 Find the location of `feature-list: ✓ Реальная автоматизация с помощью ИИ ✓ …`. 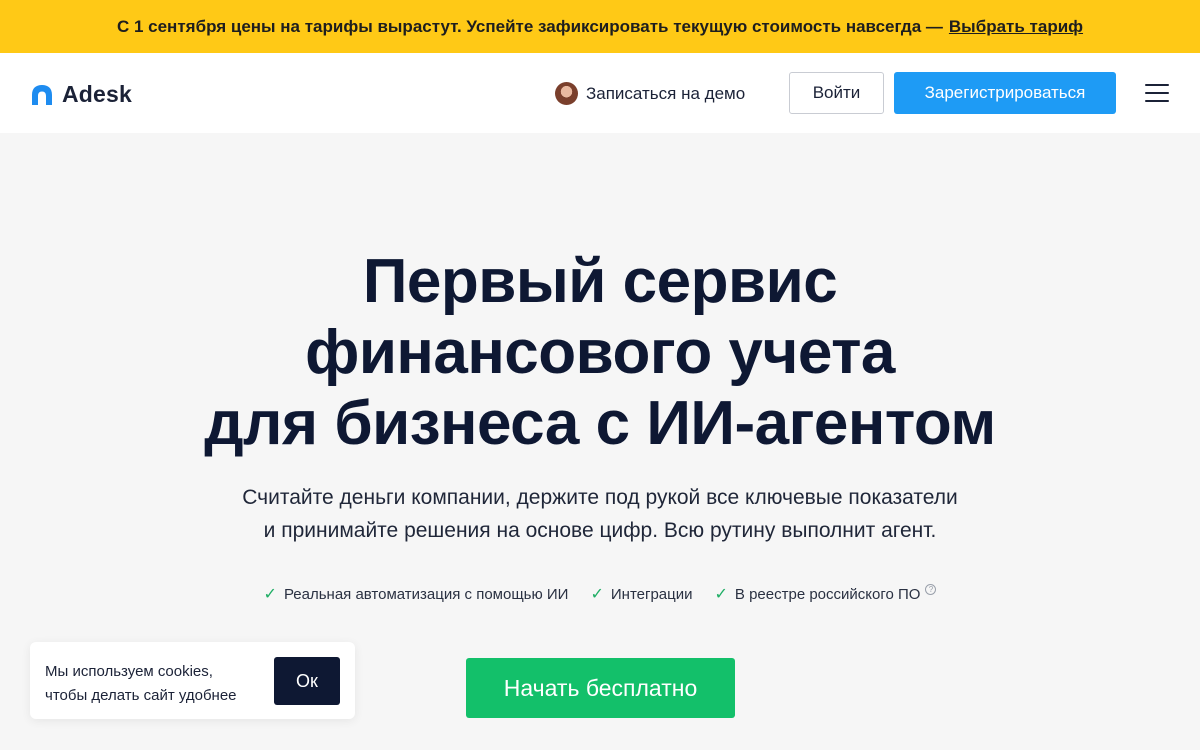

feature-list: ✓ Реальная автоматизация с помощью ИИ ✓ … is located at coordinates (600, 593).